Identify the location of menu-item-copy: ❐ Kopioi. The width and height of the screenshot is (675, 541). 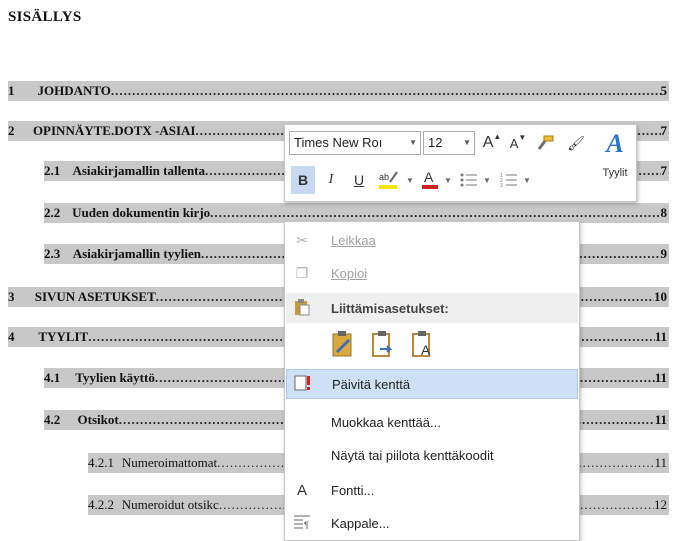
(432, 273).